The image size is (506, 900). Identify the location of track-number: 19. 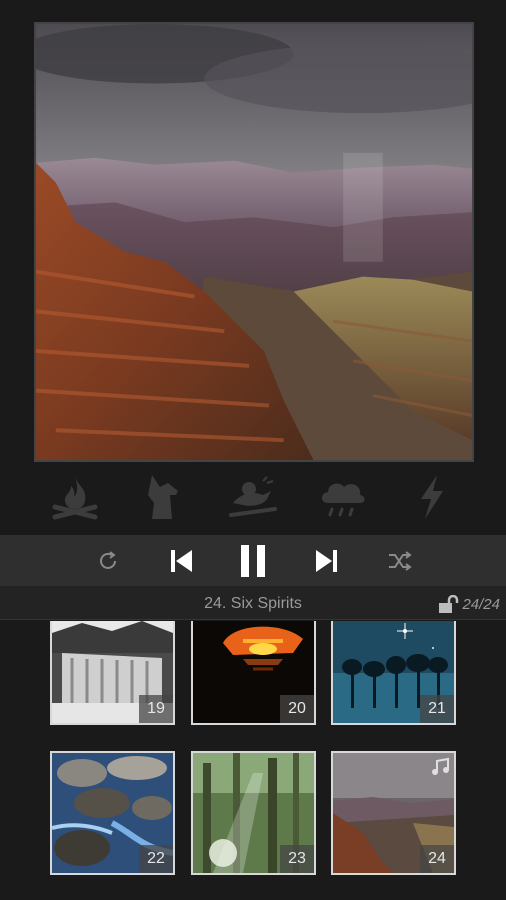
(156, 709).